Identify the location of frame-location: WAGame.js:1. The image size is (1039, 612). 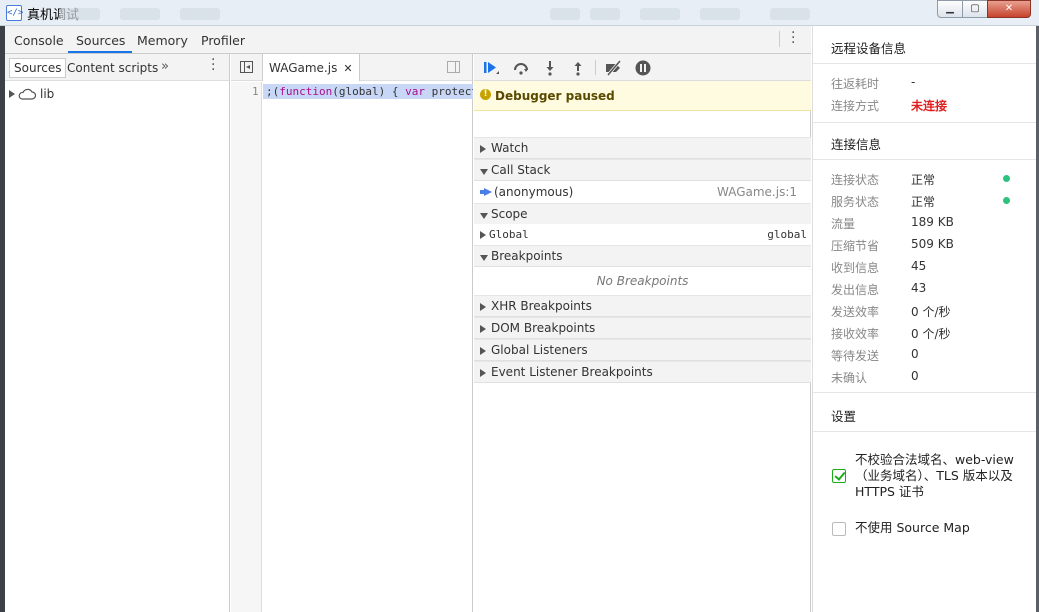
(757, 192).